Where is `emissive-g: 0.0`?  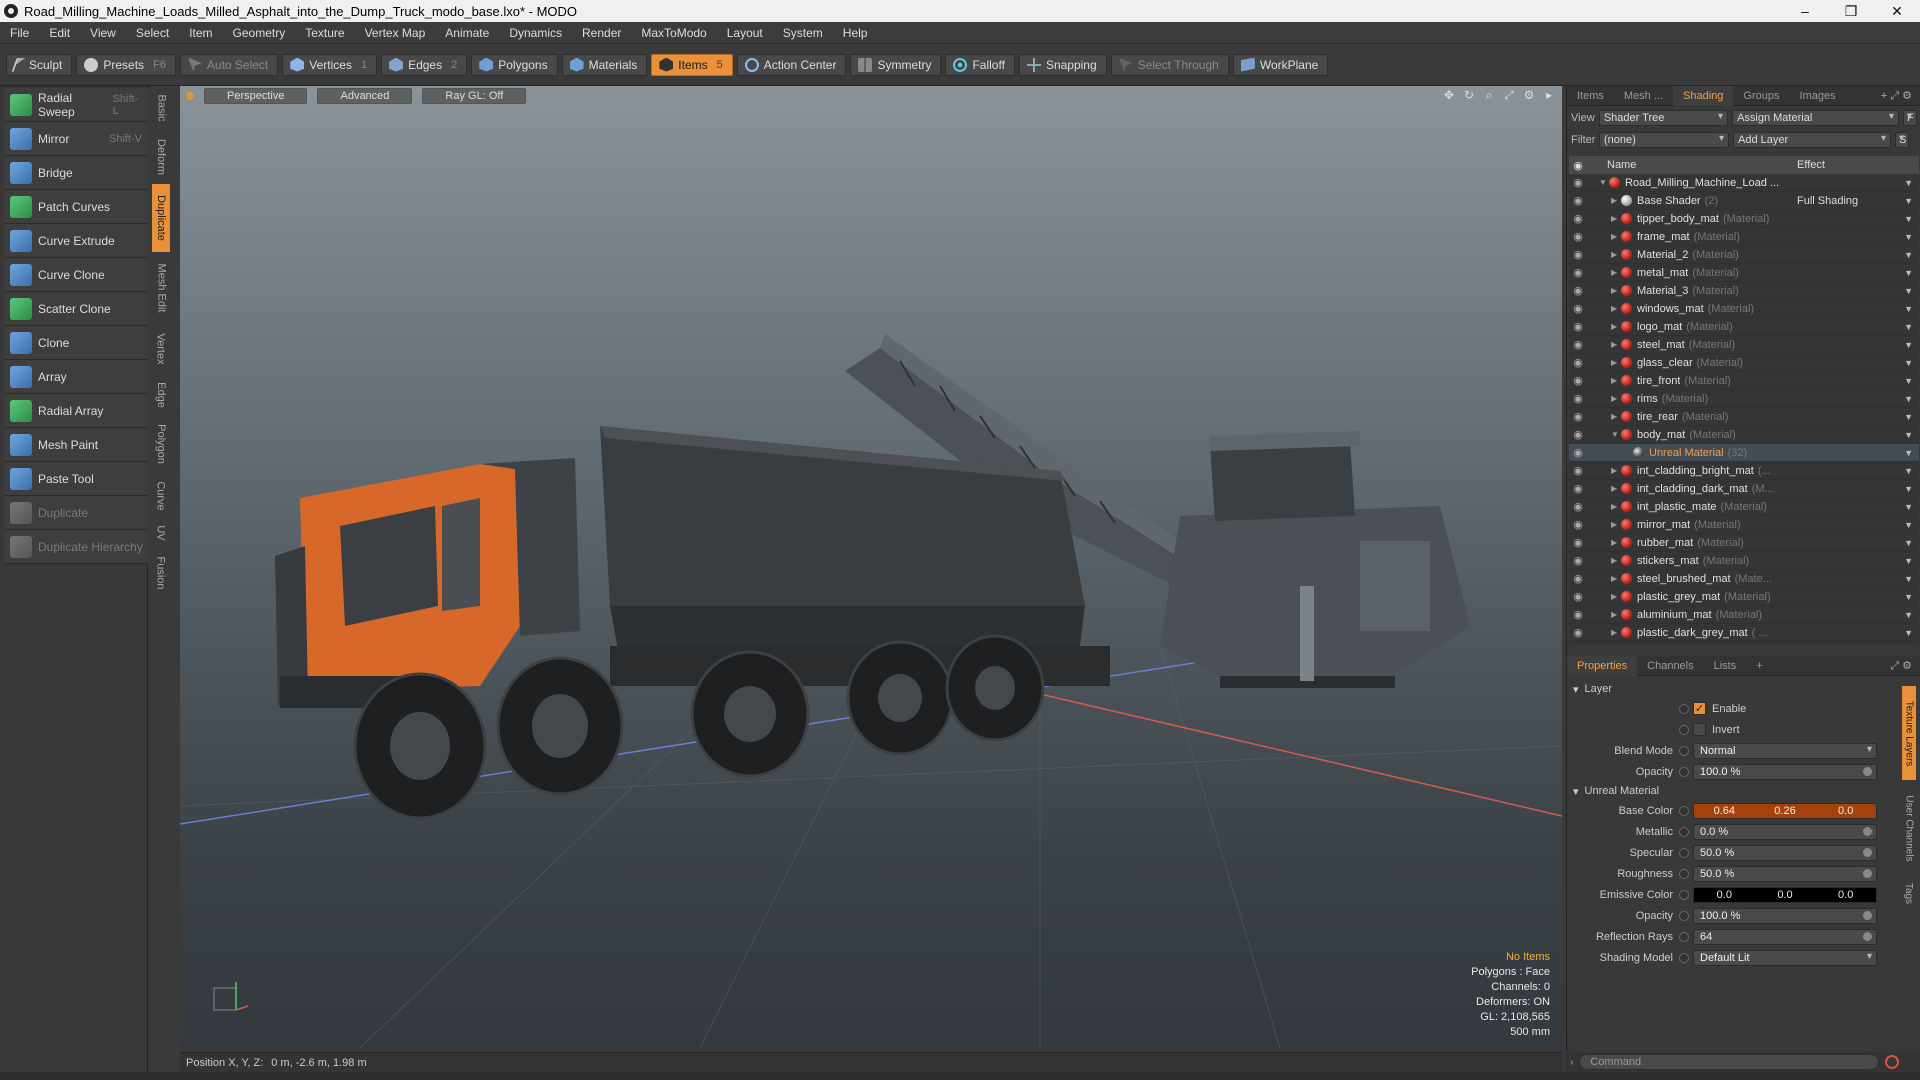
emissive-g: 0.0 is located at coordinates (1785, 895).